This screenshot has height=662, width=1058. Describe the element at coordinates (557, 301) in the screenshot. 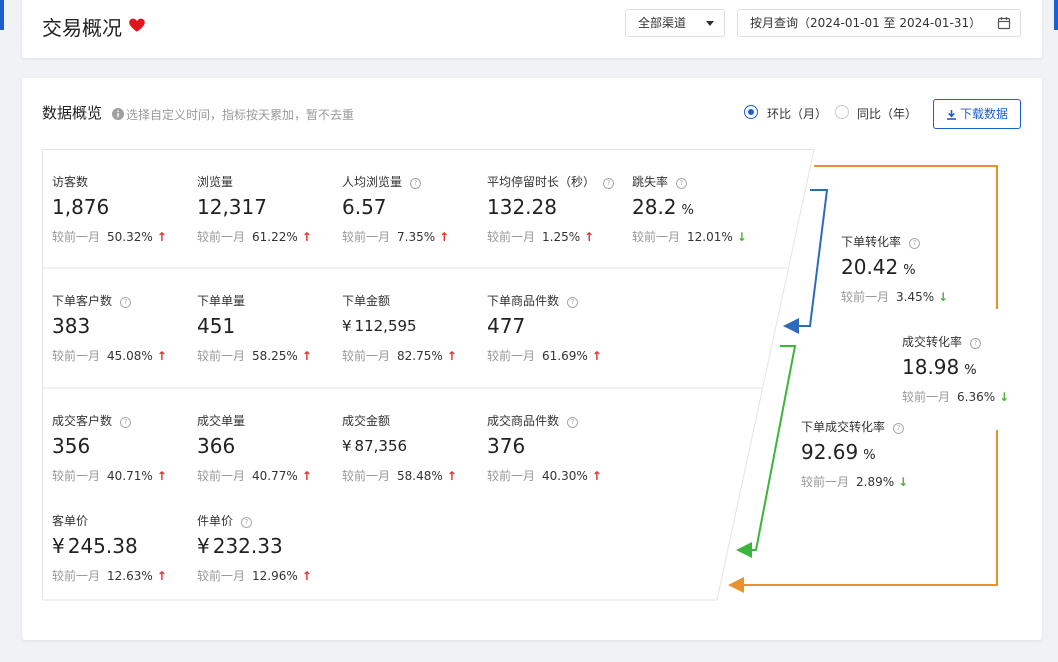

I see `metric-label: 下单商品件数?` at that location.